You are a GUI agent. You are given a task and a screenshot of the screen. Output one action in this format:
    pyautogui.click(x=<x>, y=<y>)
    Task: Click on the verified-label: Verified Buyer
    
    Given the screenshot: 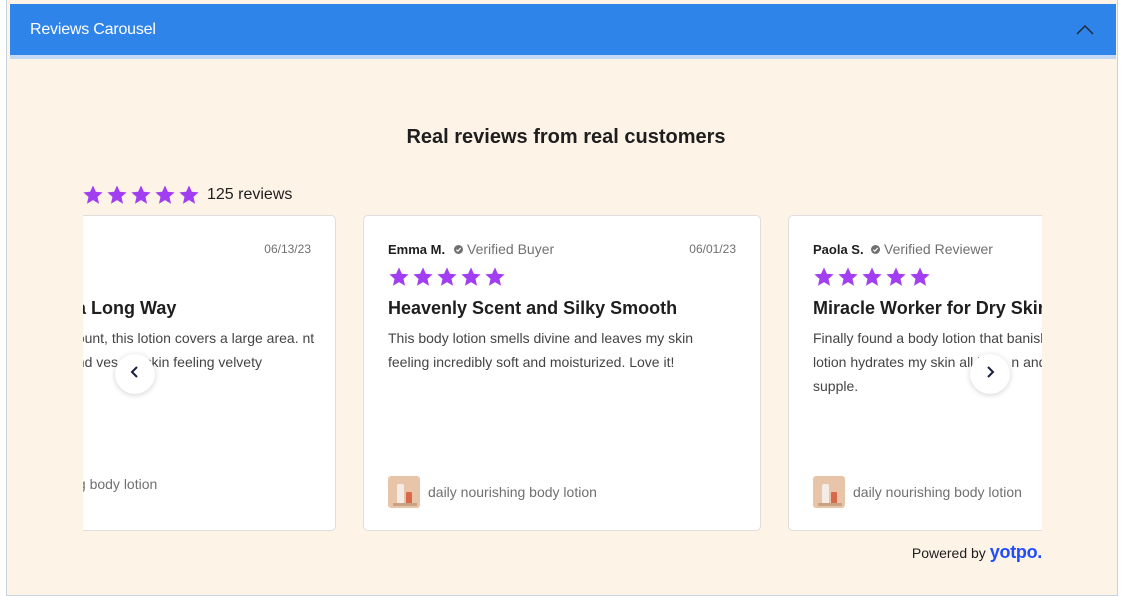 What is the action you would take?
    pyautogui.click(x=511, y=249)
    